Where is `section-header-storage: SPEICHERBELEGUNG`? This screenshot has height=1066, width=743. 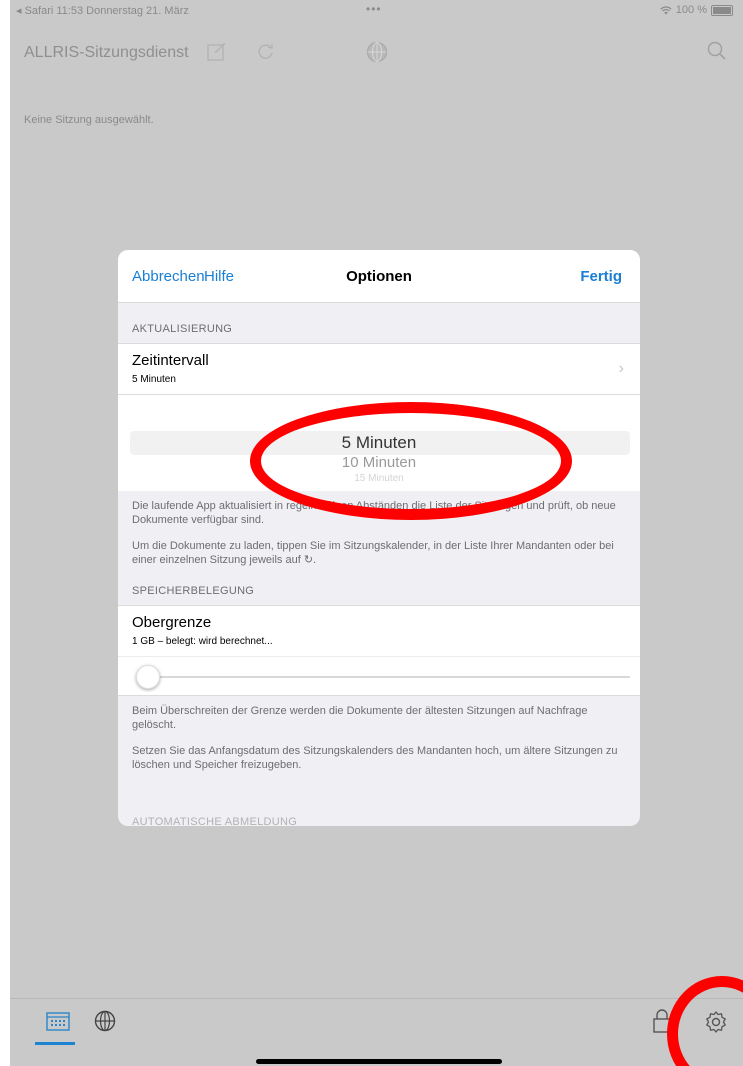
section-header-storage: SPEICHERBELEGUNG is located at coordinates (379, 586).